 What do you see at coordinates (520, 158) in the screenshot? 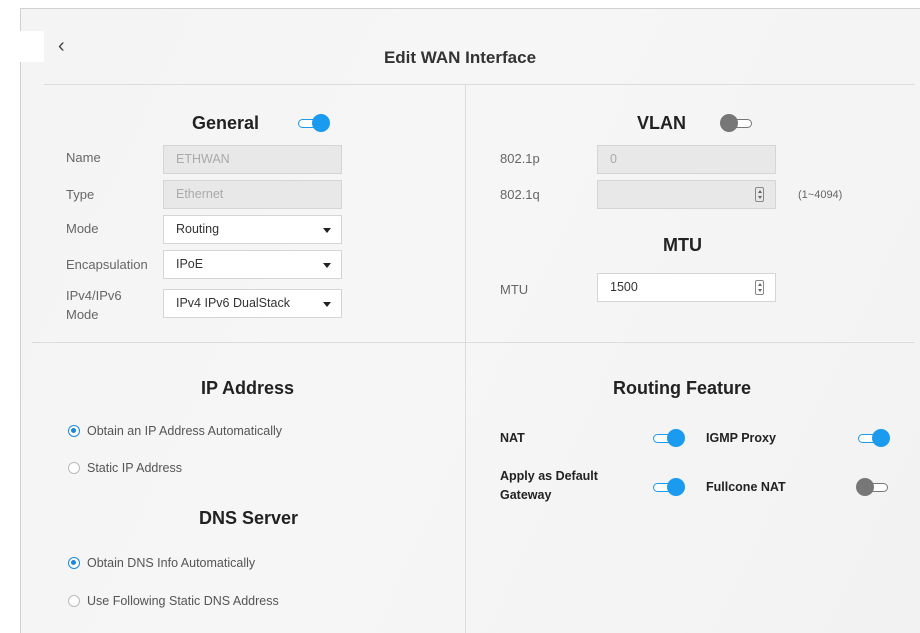
I see `vlan-8021p-label: 802.1p` at bounding box center [520, 158].